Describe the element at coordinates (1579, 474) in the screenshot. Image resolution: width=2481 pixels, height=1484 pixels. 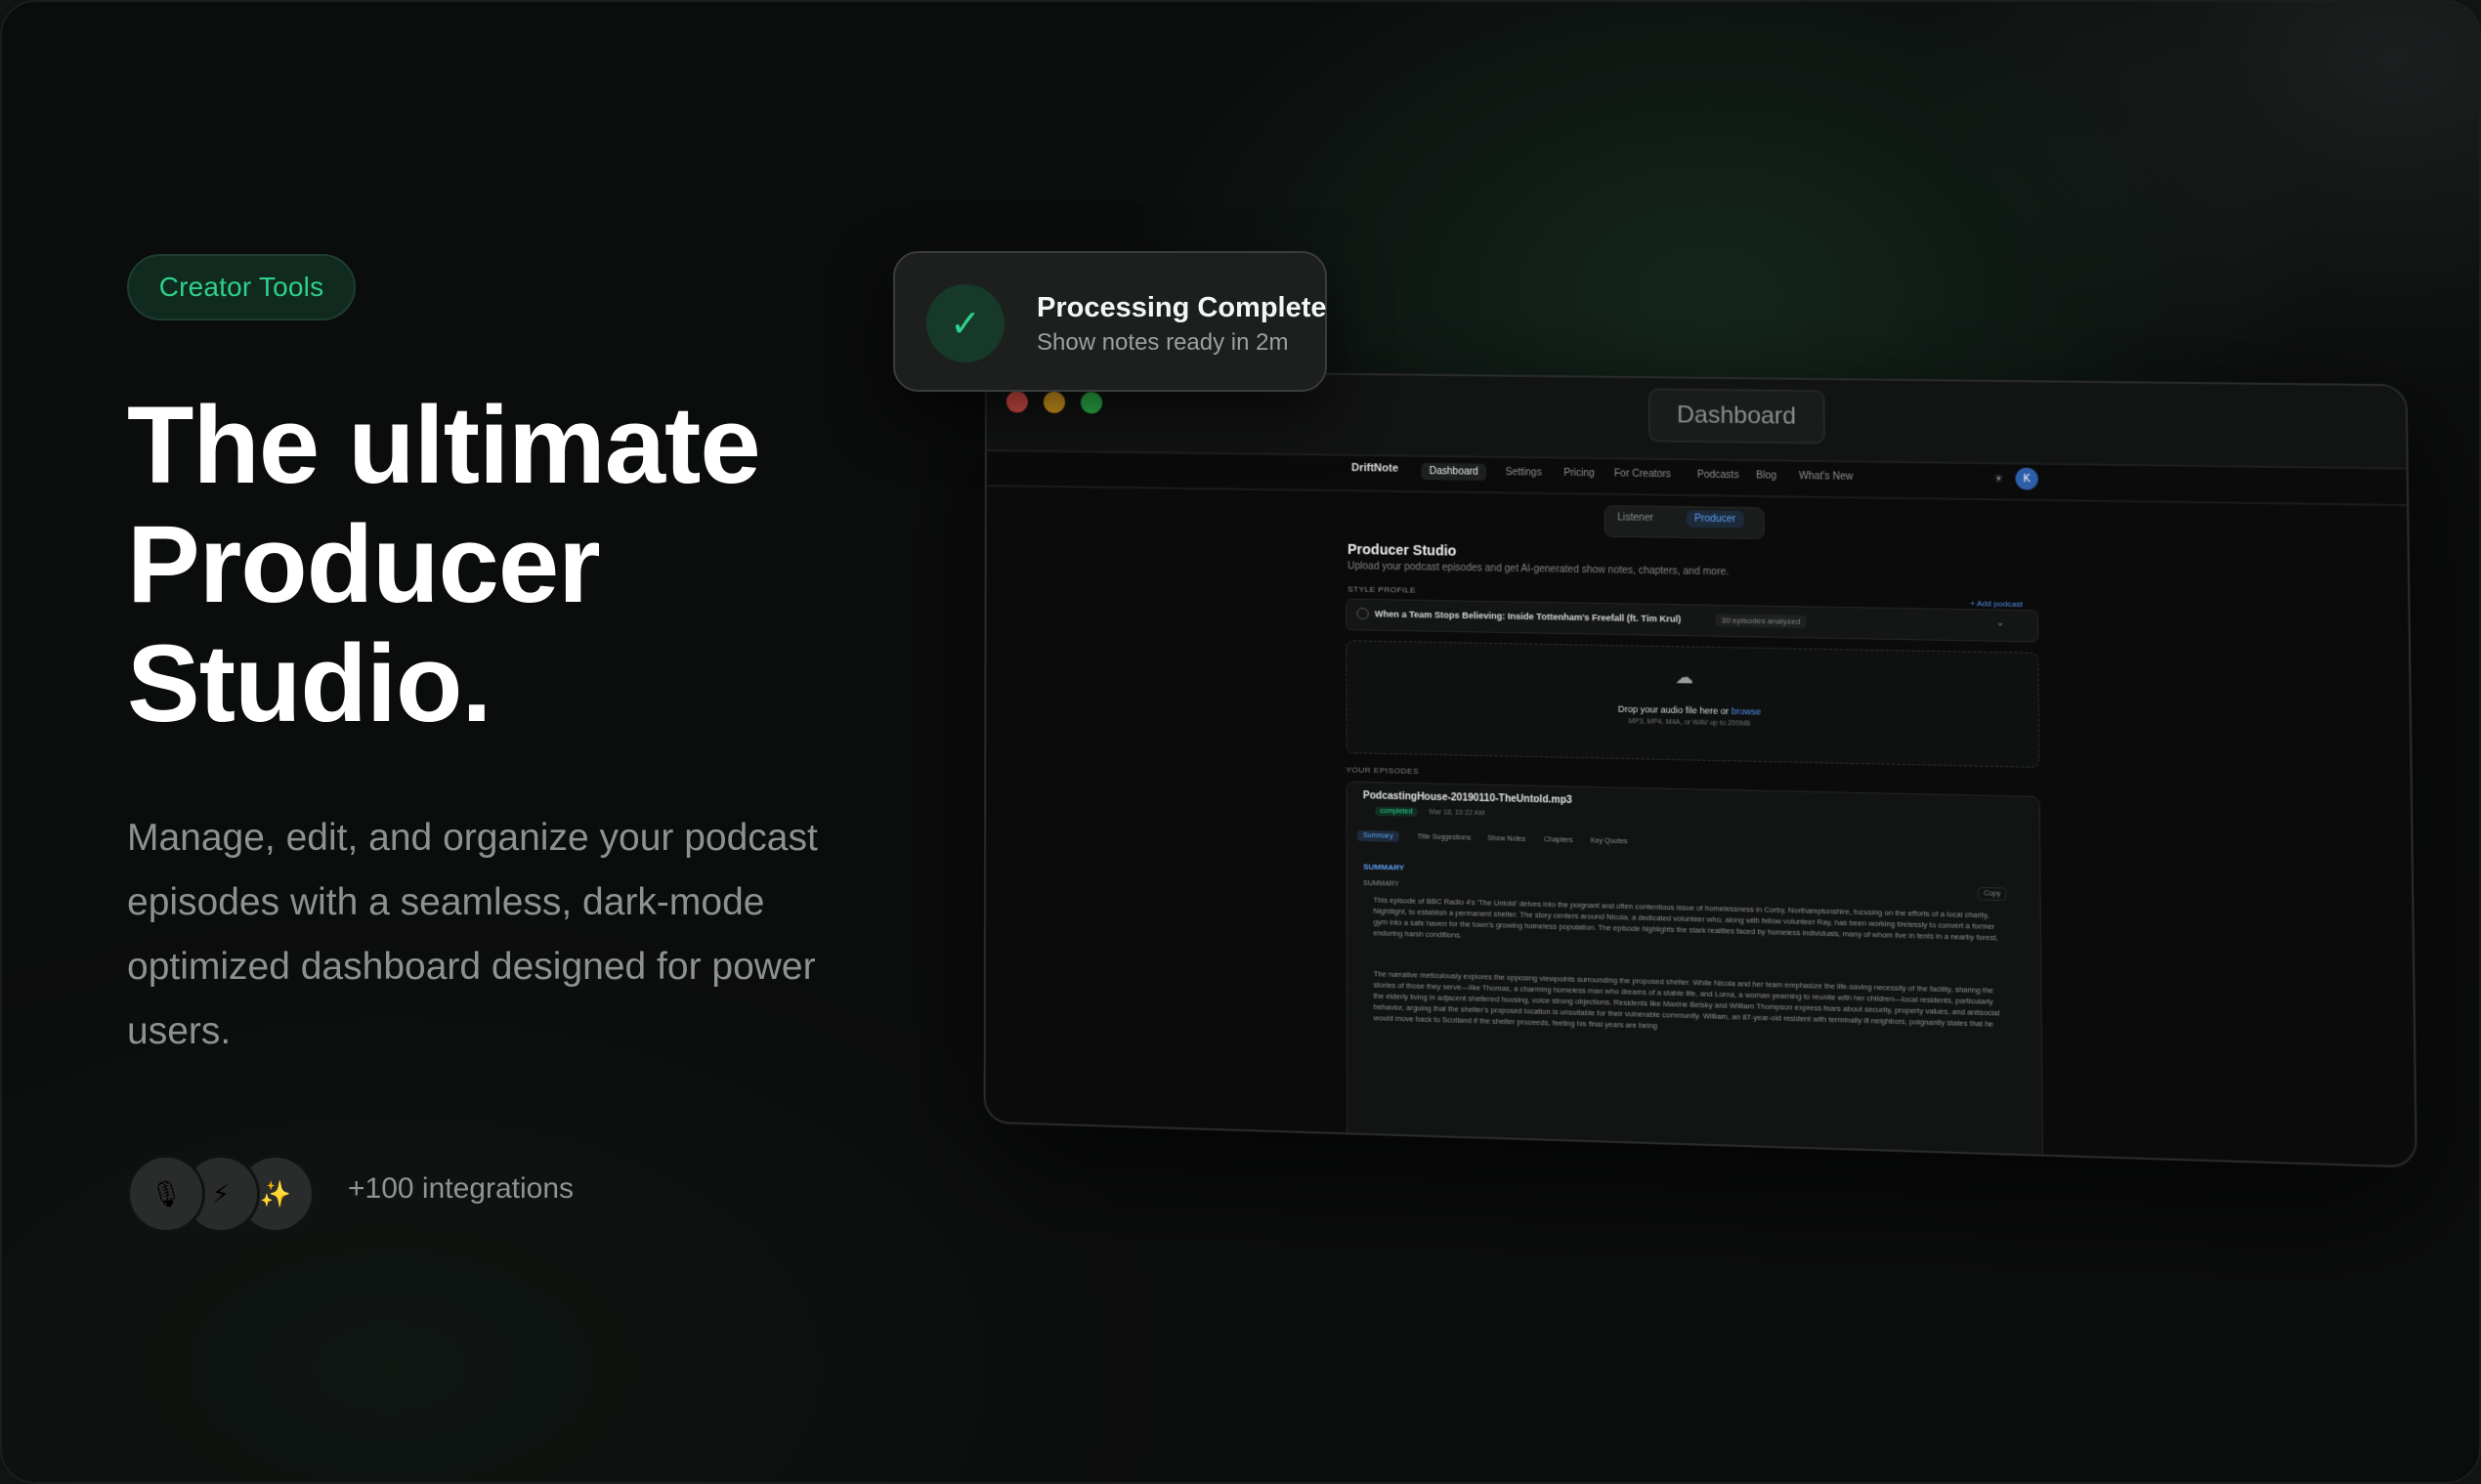
I see `nav-pricing: Pricing` at that location.